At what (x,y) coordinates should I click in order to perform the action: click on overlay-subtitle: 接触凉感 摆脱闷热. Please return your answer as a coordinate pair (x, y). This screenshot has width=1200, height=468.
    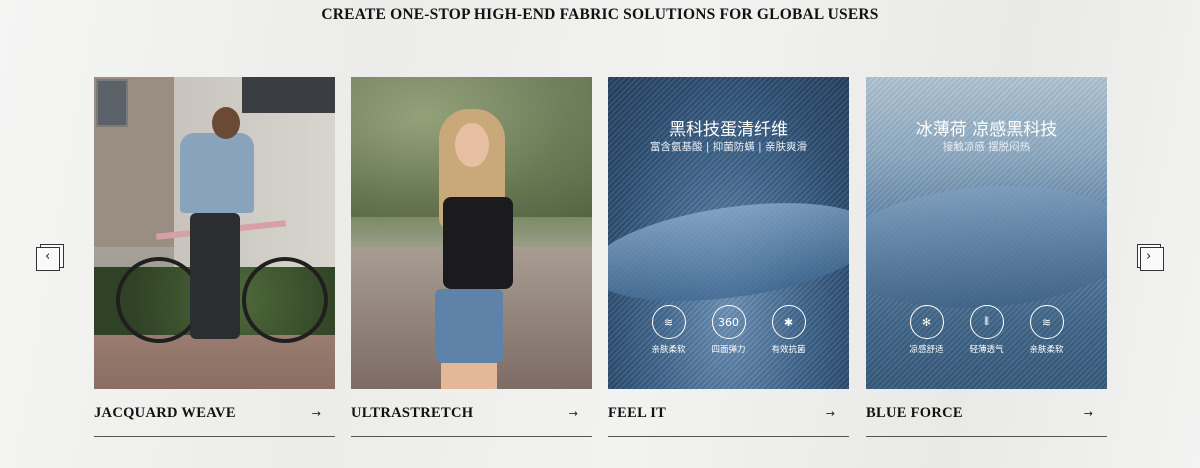
    Looking at the image, I should click on (986, 147).